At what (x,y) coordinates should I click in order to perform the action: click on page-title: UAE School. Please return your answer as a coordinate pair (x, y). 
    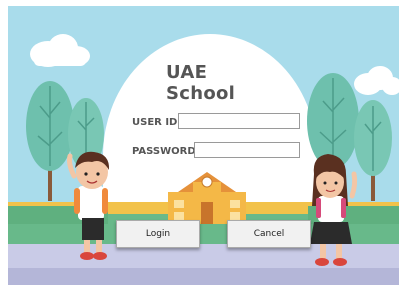
    Looking at the image, I should click on (201, 83).